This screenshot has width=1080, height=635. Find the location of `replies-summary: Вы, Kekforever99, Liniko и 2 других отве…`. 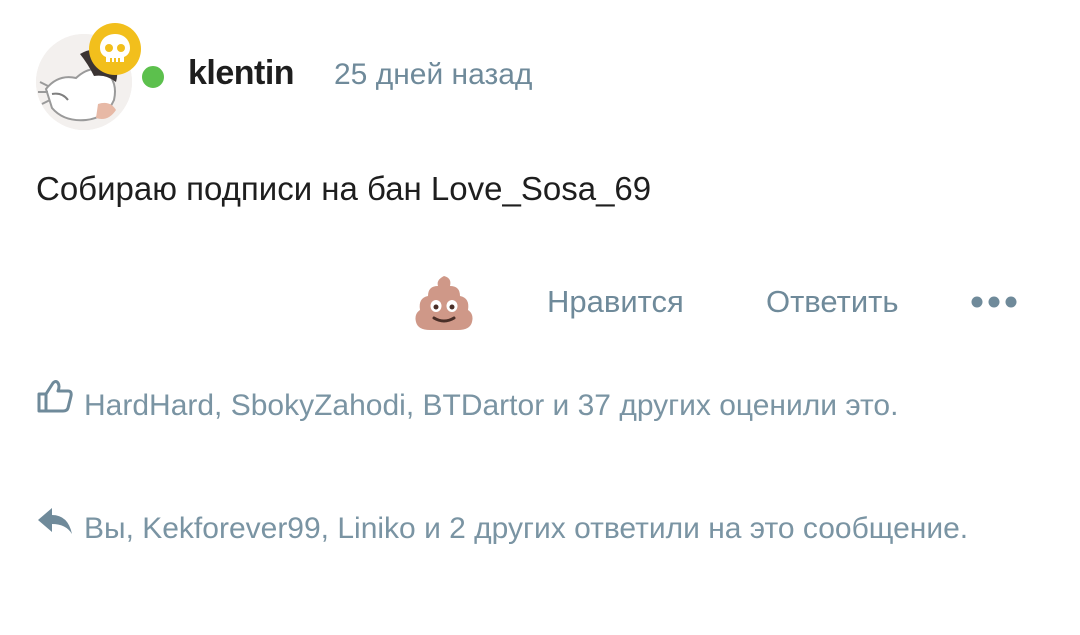

replies-summary: Вы, Kekforever99, Liniko и 2 других отве… is located at coordinates (531, 529).